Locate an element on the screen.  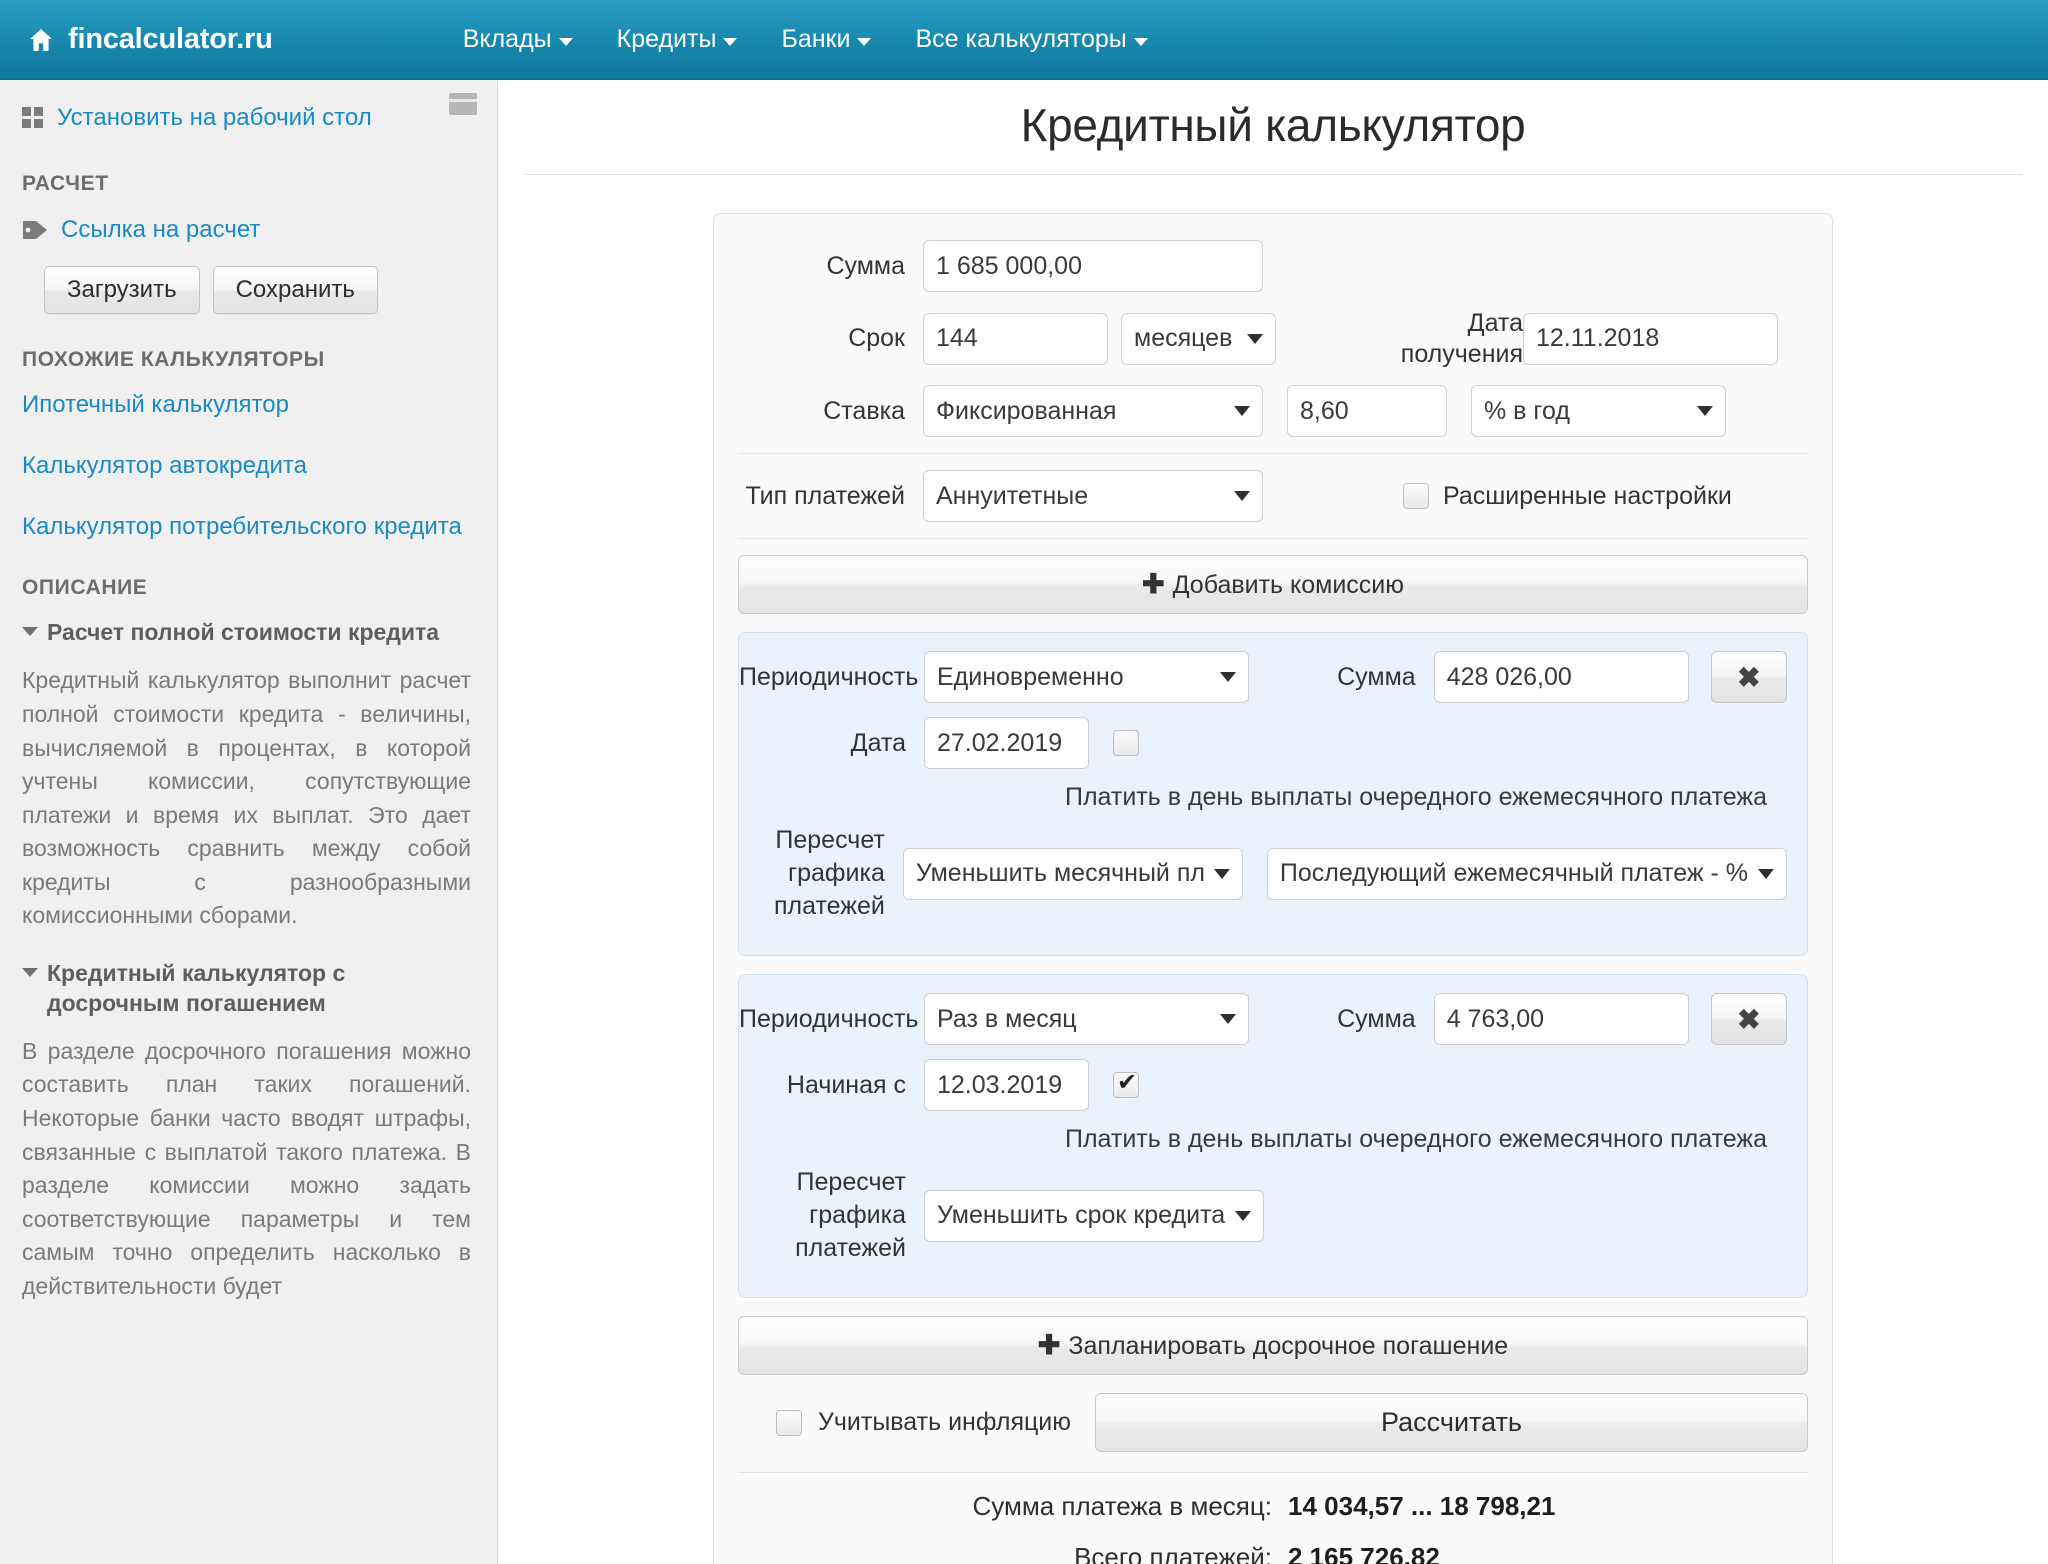
result-label-monthly: Сумма платежа в месяц: is located at coordinates (1122, 1506).